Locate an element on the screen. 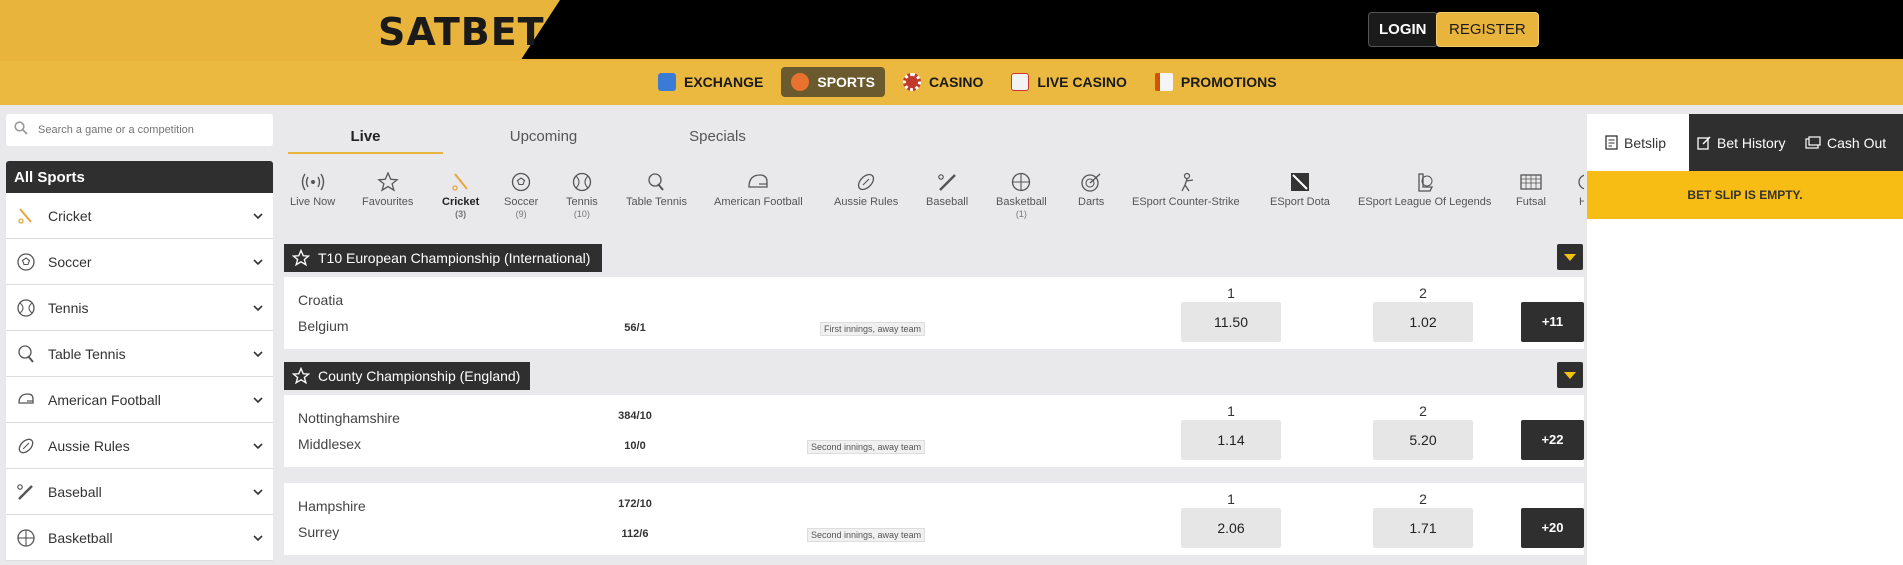 Image resolution: width=1903 pixels, height=565 pixels. odd-button-away: 5.20 is located at coordinates (1423, 440).